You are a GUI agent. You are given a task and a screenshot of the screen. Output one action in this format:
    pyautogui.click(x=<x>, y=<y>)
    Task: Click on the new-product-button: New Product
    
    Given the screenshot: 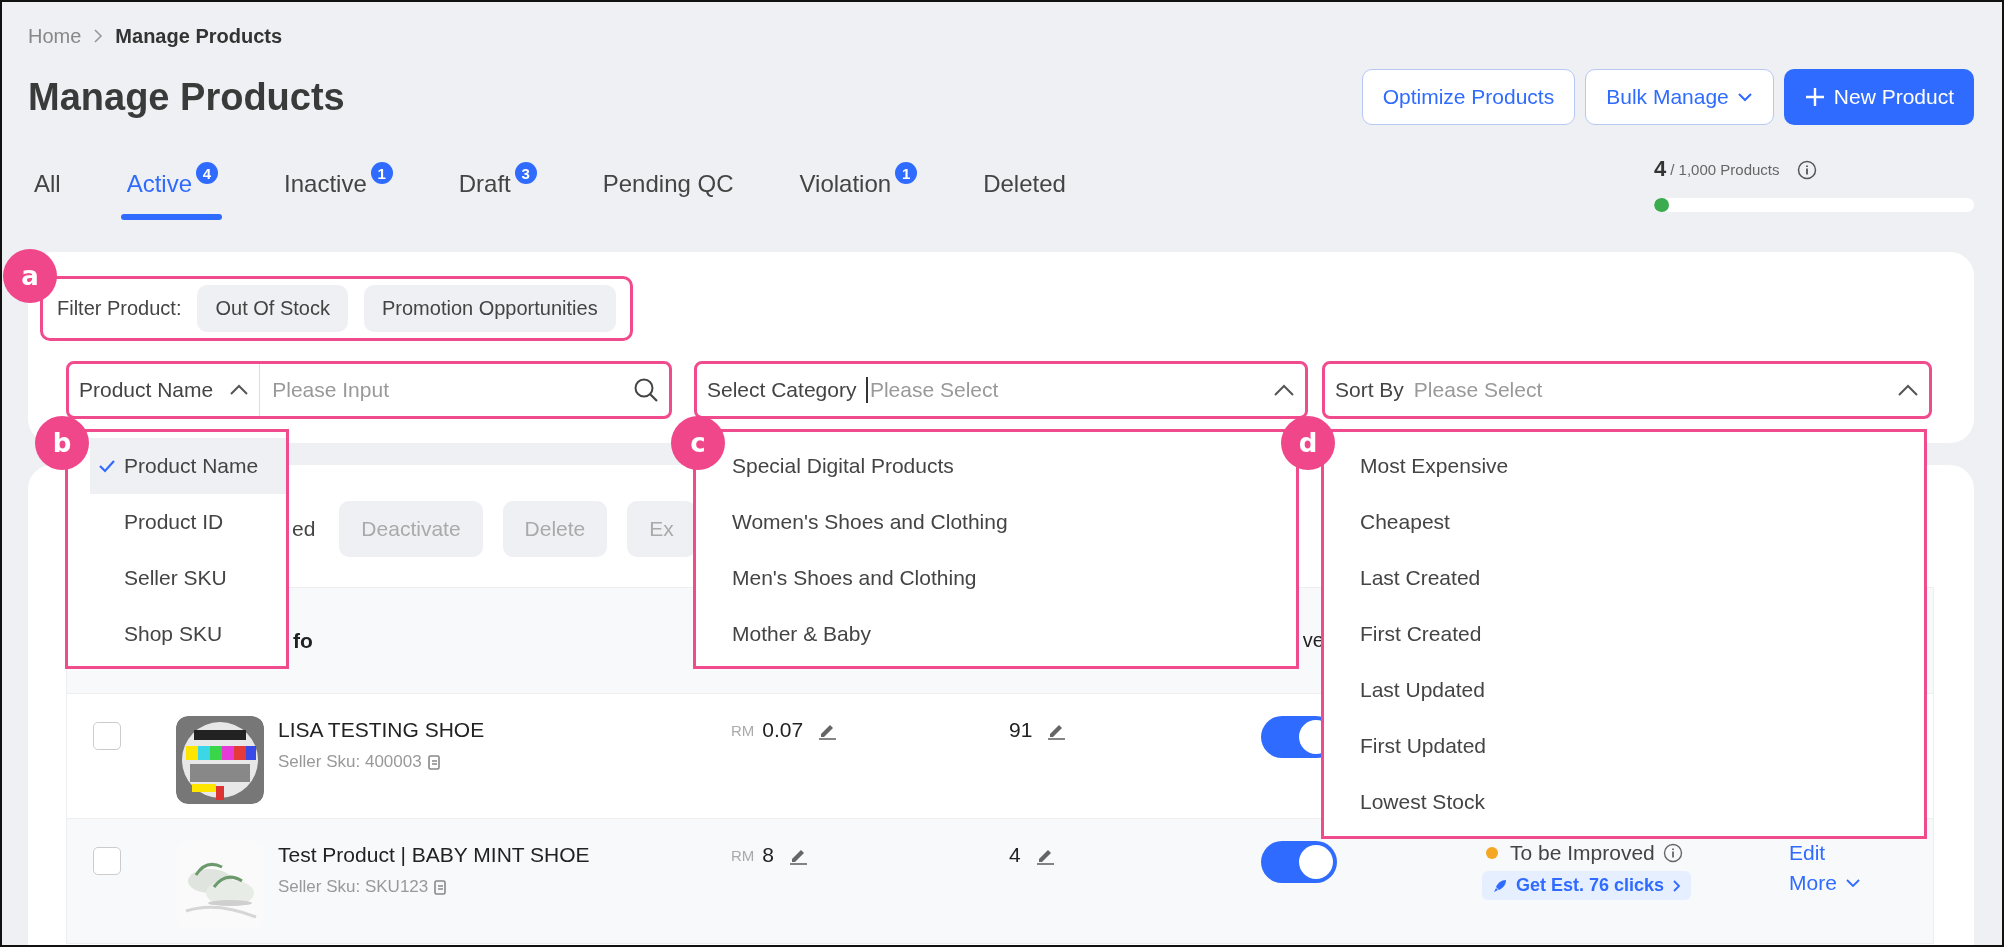 What is the action you would take?
    pyautogui.click(x=1878, y=97)
    